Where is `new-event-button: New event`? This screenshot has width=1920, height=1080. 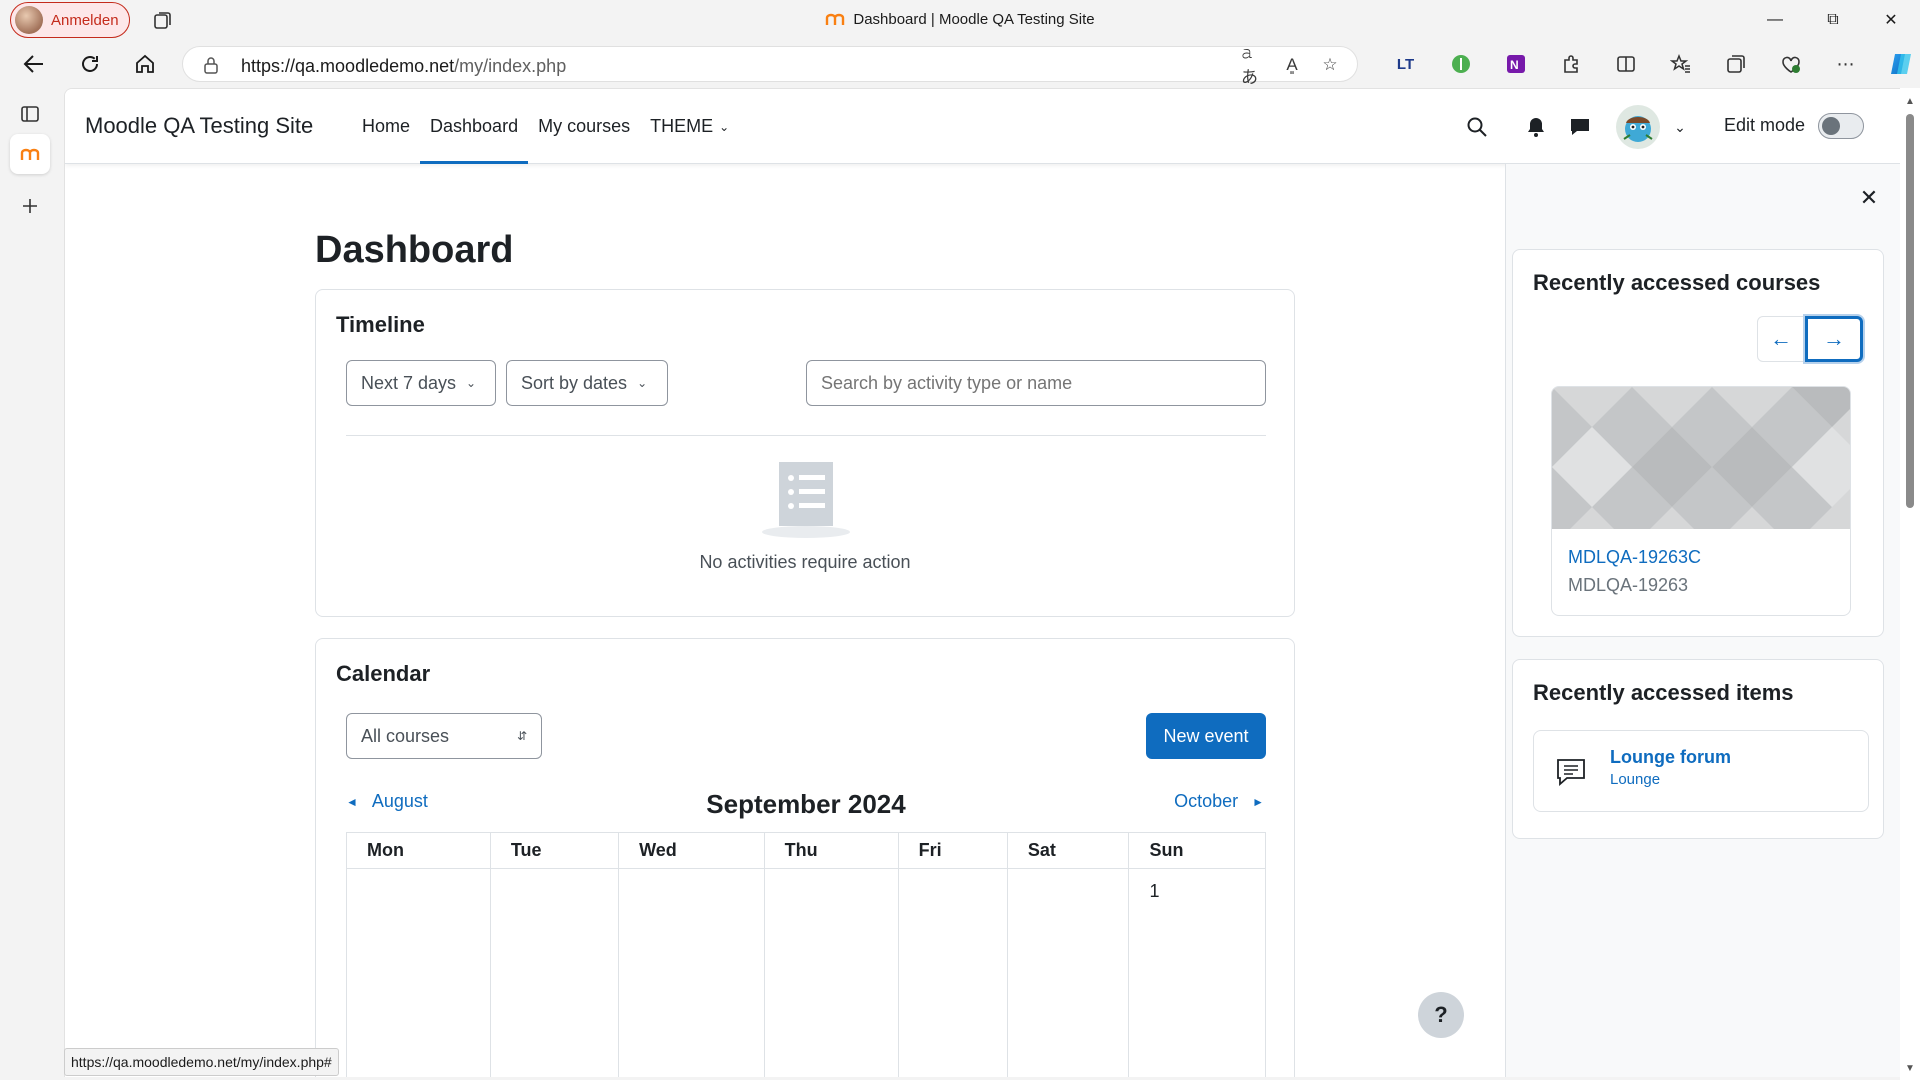 new-event-button: New event is located at coordinates (1206, 736).